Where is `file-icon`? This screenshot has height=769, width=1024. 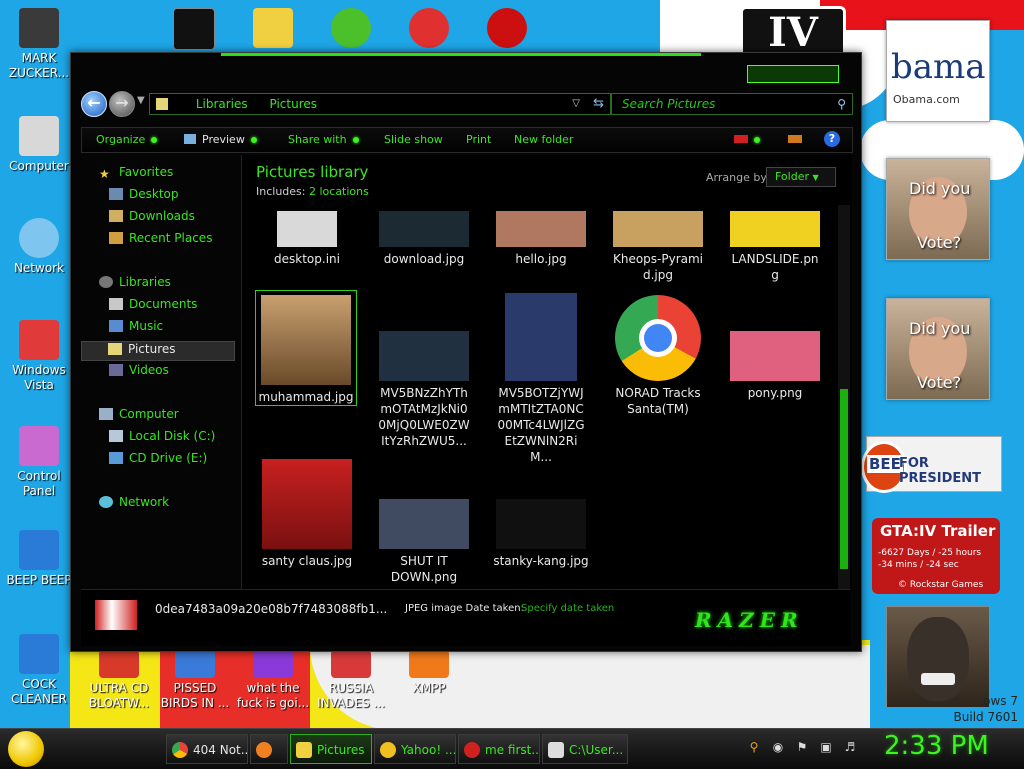
file-icon is located at coordinates (39, 550).